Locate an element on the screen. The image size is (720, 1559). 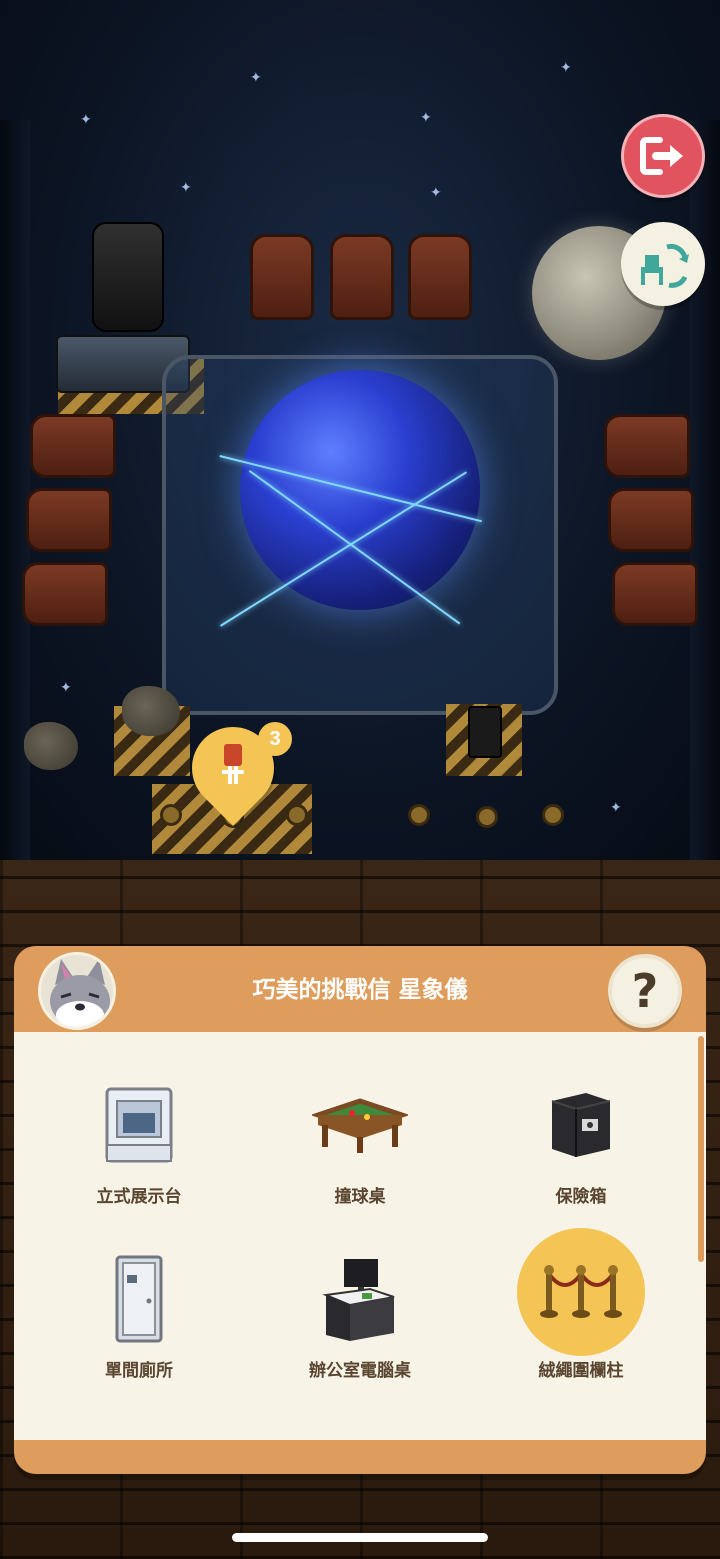
furniture-item-display-stand: 立式展示台 is located at coordinates (139, 1139).